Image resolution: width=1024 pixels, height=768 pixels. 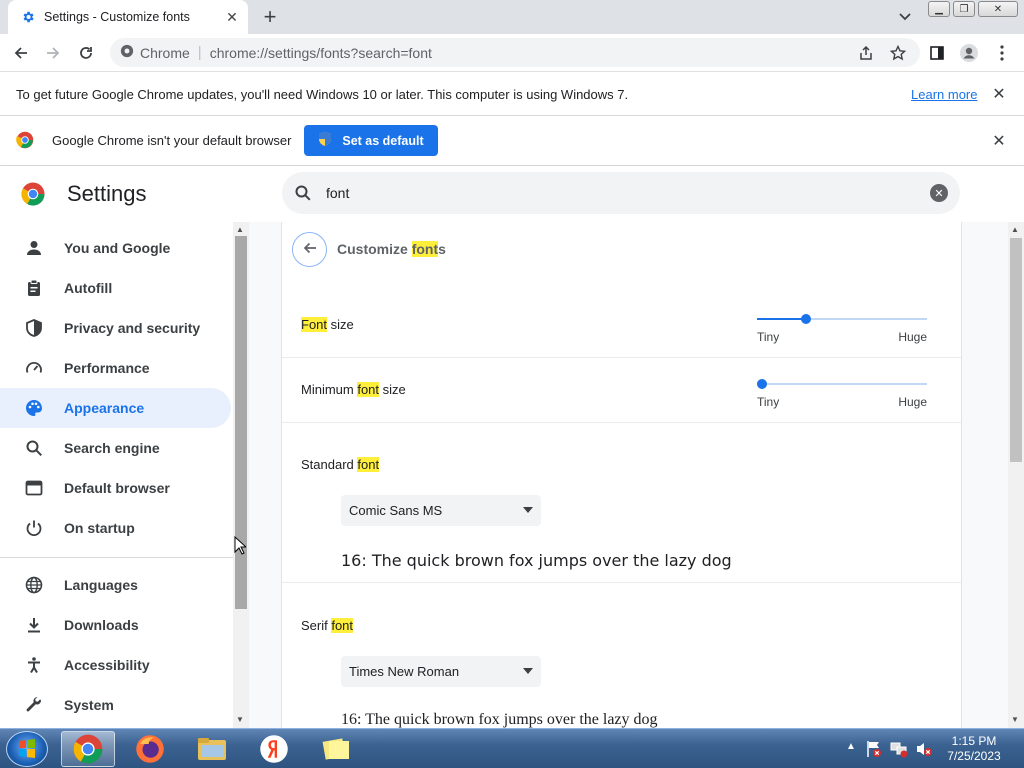 What do you see at coordinates (998, 9) in the screenshot?
I see `window-close-button: ✕` at bounding box center [998, 9].